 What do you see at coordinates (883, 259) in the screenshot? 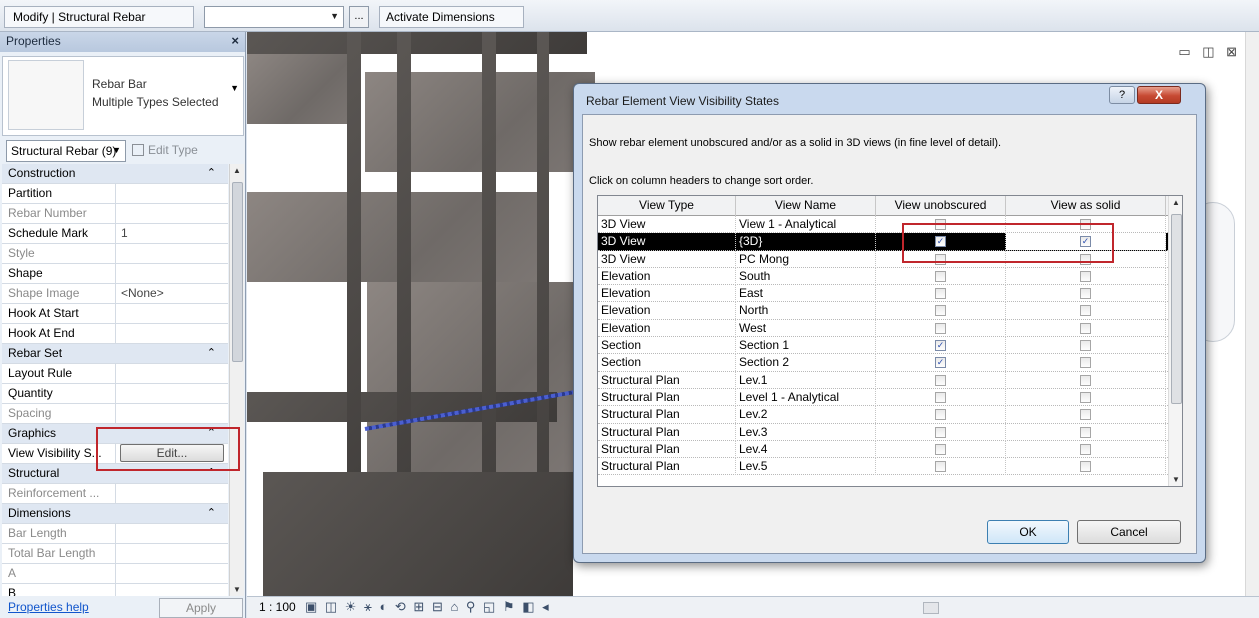
I see `table-row: 3D View PC Mong` at bounding box center [883, 259].